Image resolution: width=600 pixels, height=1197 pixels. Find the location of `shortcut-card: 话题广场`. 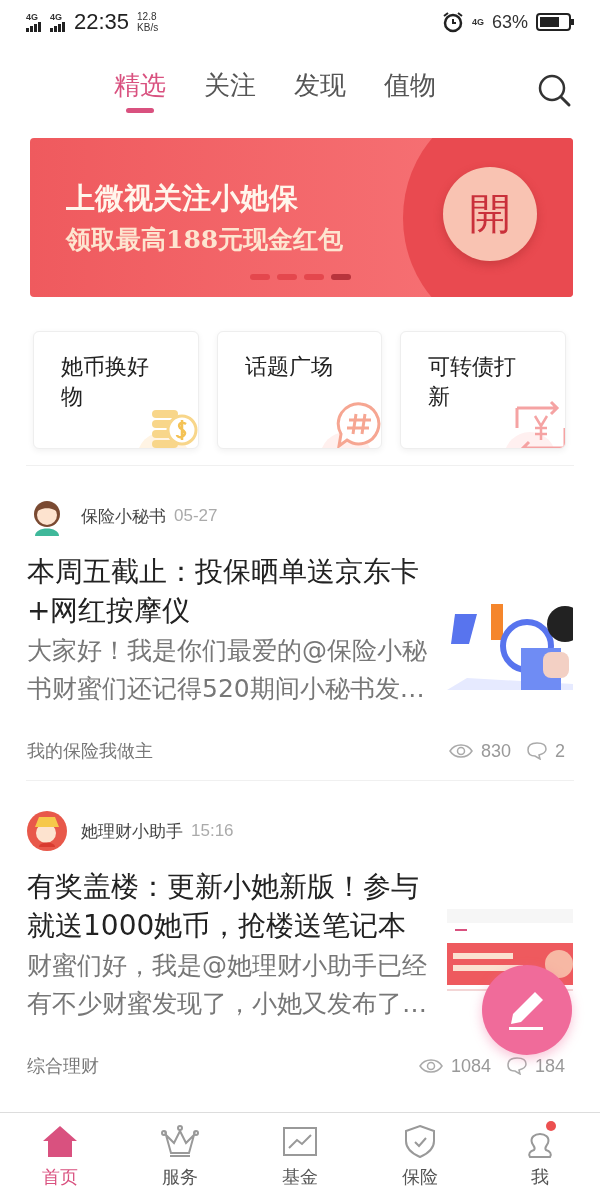

shortcut-card: 话题广场 is located at coordinates (299, 390).